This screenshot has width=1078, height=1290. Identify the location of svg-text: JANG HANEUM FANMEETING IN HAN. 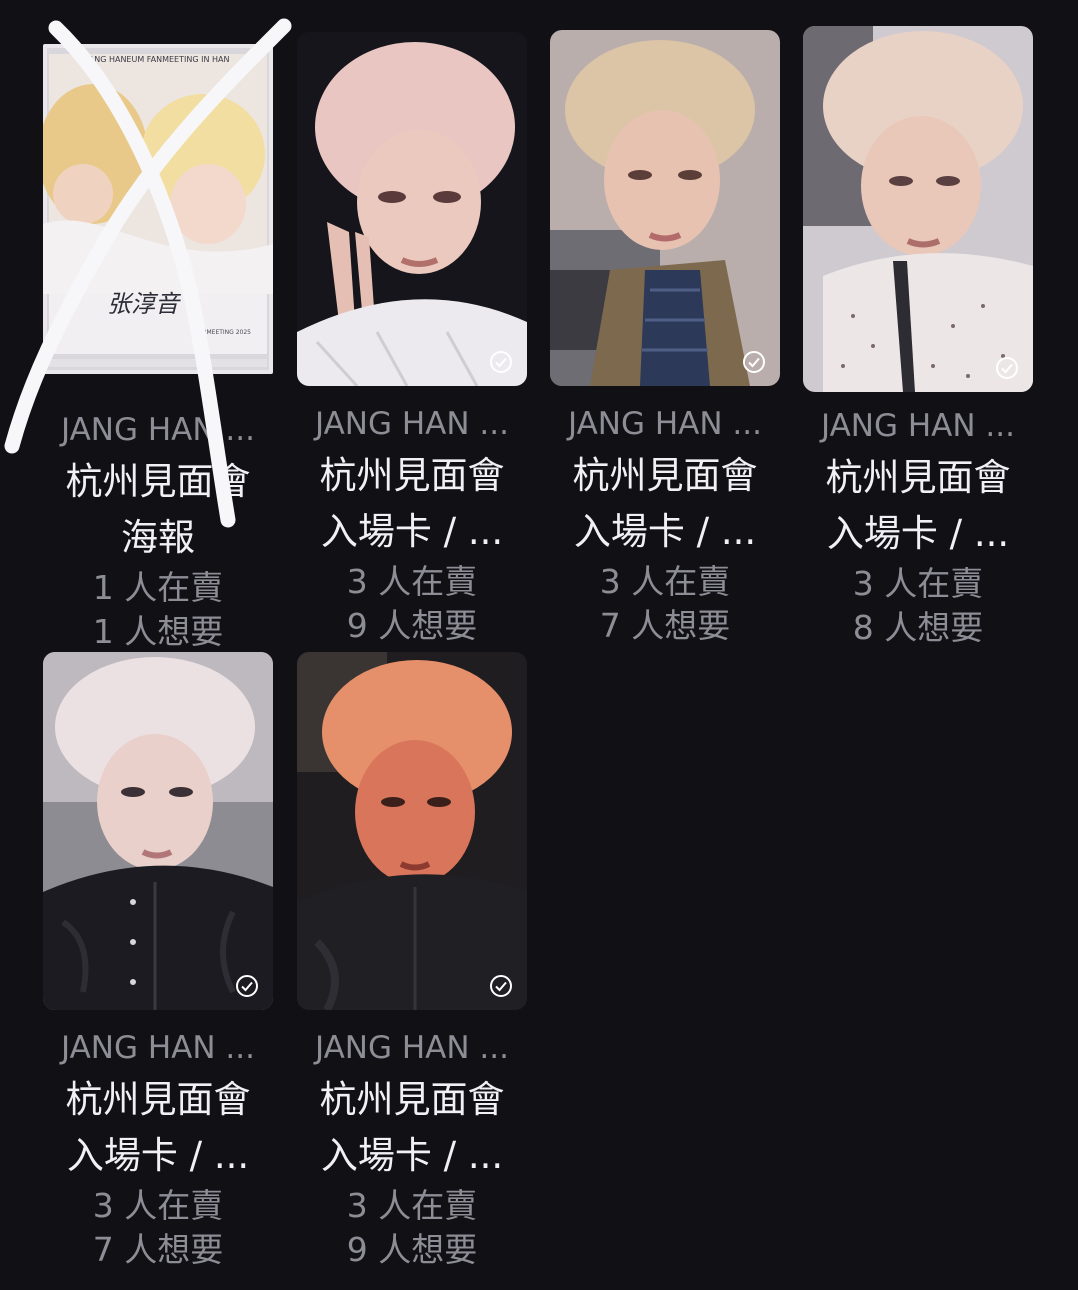
(158, 59).